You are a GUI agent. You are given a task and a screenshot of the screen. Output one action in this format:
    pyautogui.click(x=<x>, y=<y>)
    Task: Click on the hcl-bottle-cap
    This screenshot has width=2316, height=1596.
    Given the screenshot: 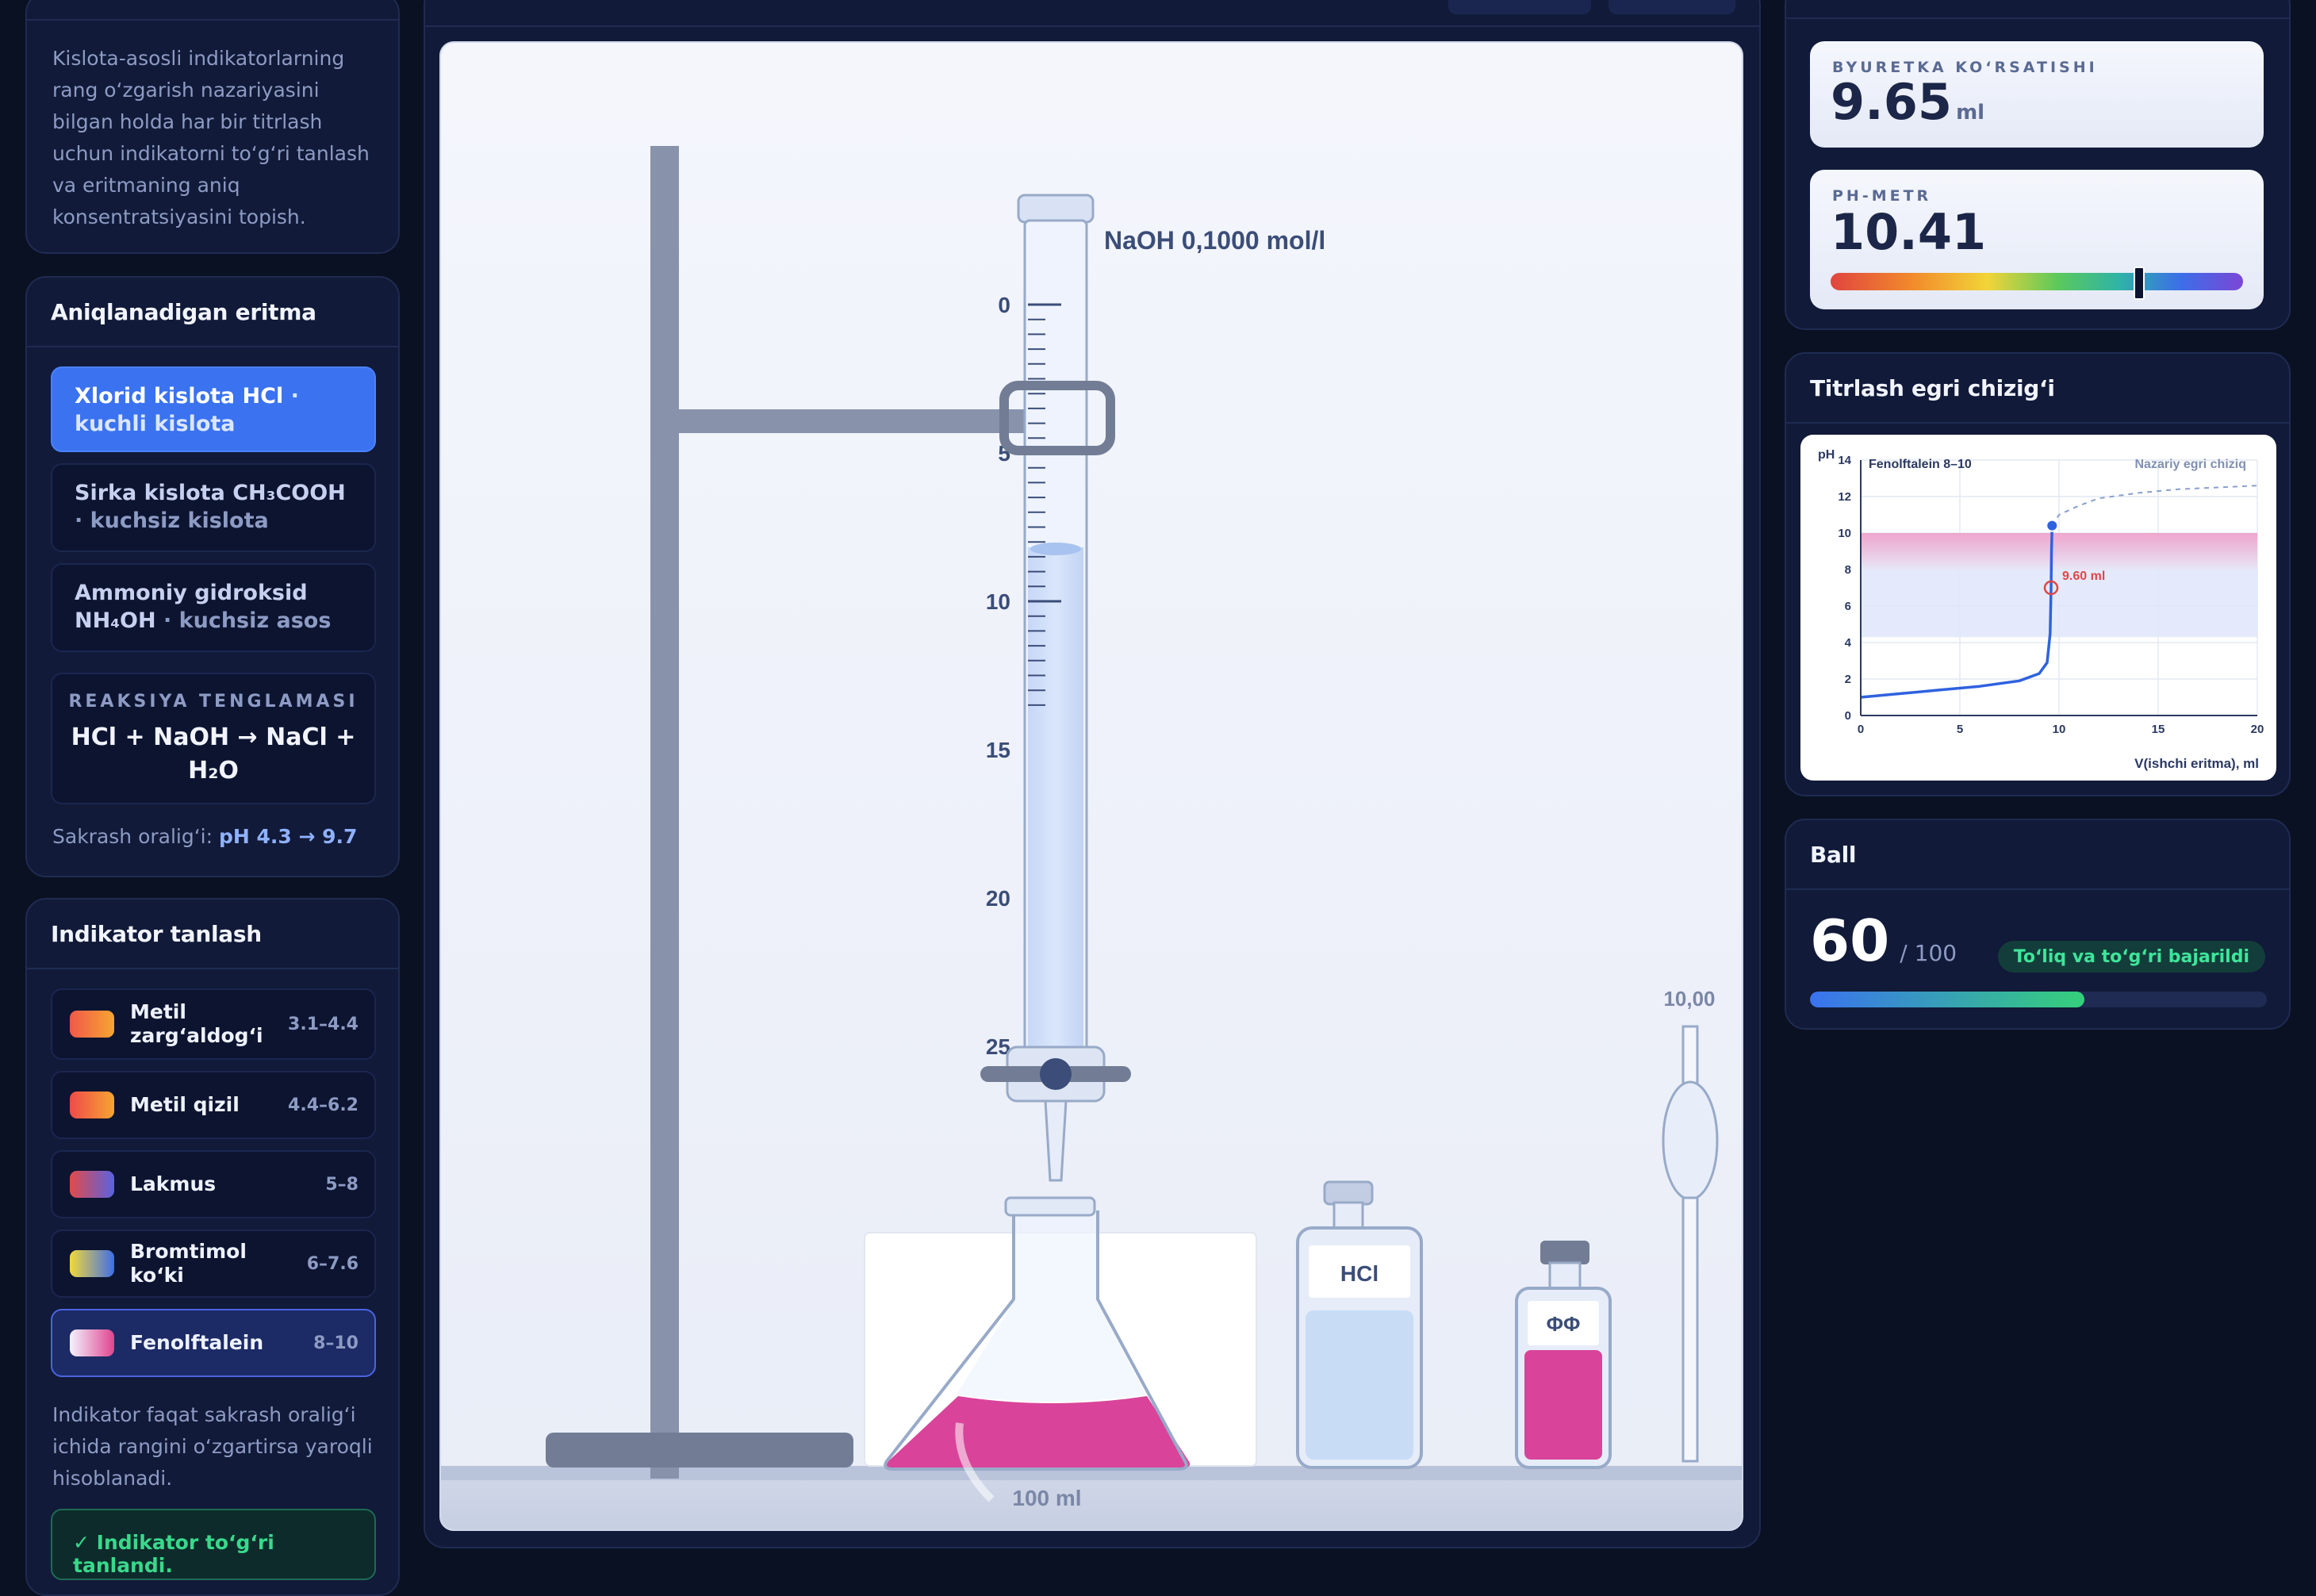 What is the action you would take?
    pyautogui.click(x=1348, y=1193)
    